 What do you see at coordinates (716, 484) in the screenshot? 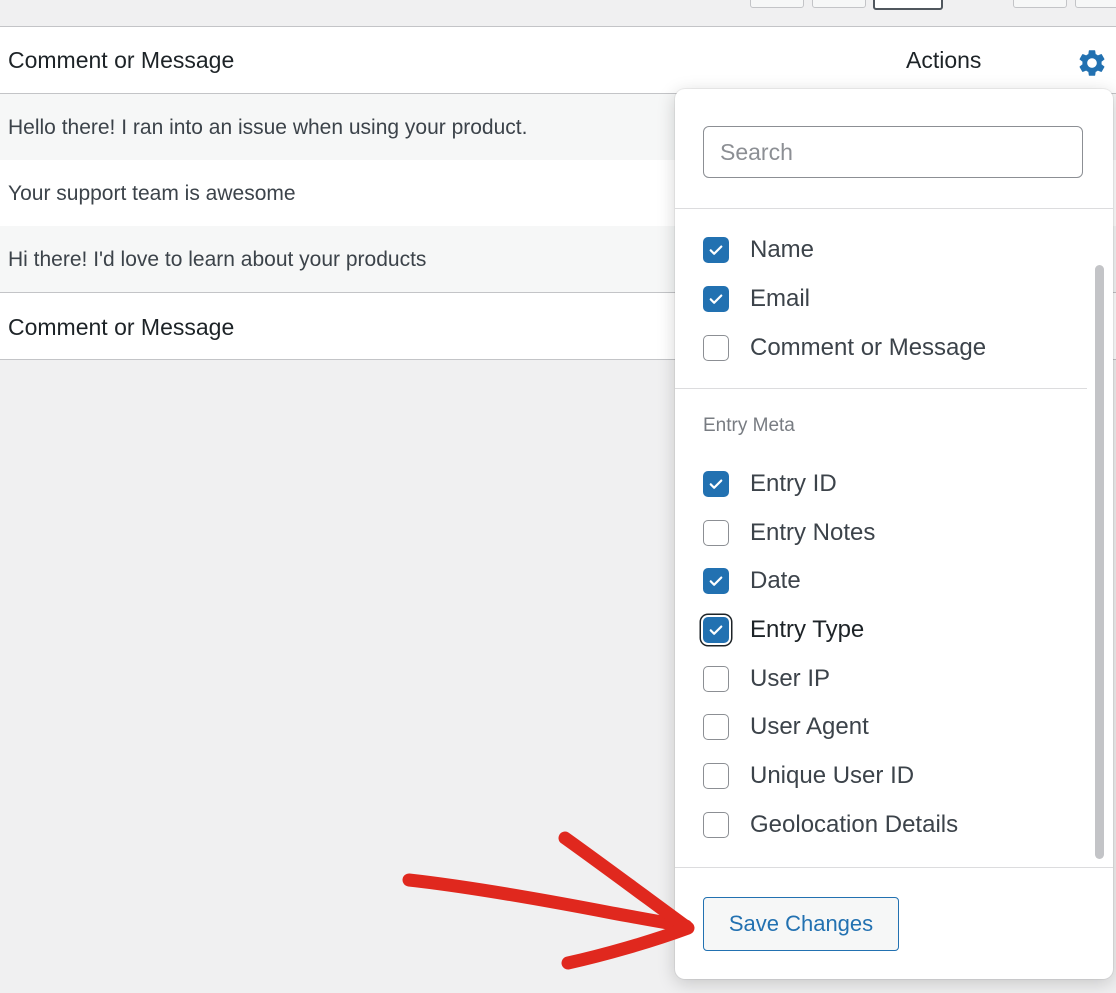
I see `checkbox-entry-id` at bounding box center [716, 484].